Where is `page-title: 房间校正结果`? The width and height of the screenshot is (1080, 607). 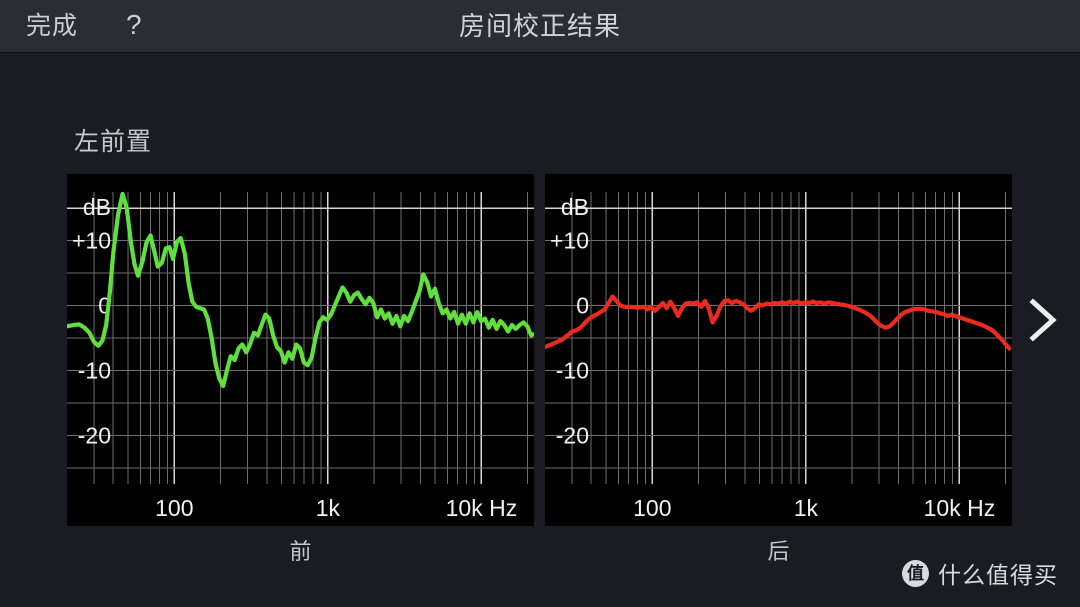
page-title: 房间校正结果 is located at coordinates (539, 26).